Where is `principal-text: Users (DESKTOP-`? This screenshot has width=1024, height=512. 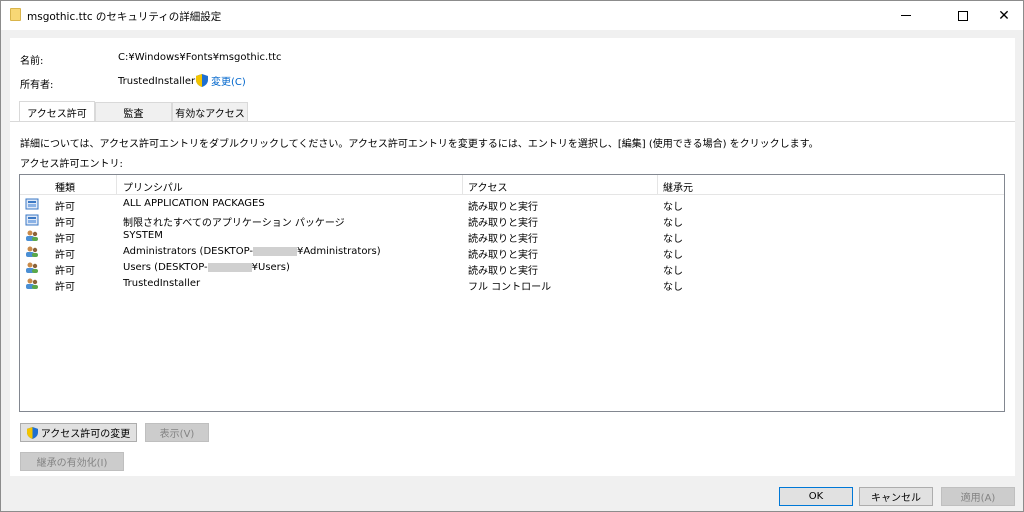
principal-text: Users (DESKTOP- is located at coordinates (165, 267).